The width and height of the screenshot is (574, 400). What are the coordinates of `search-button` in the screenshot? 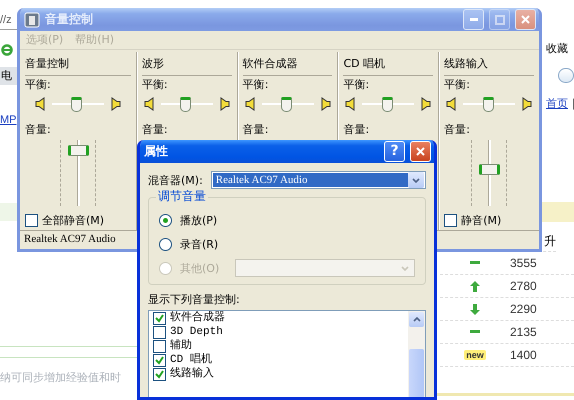 It's located at (566, 75).